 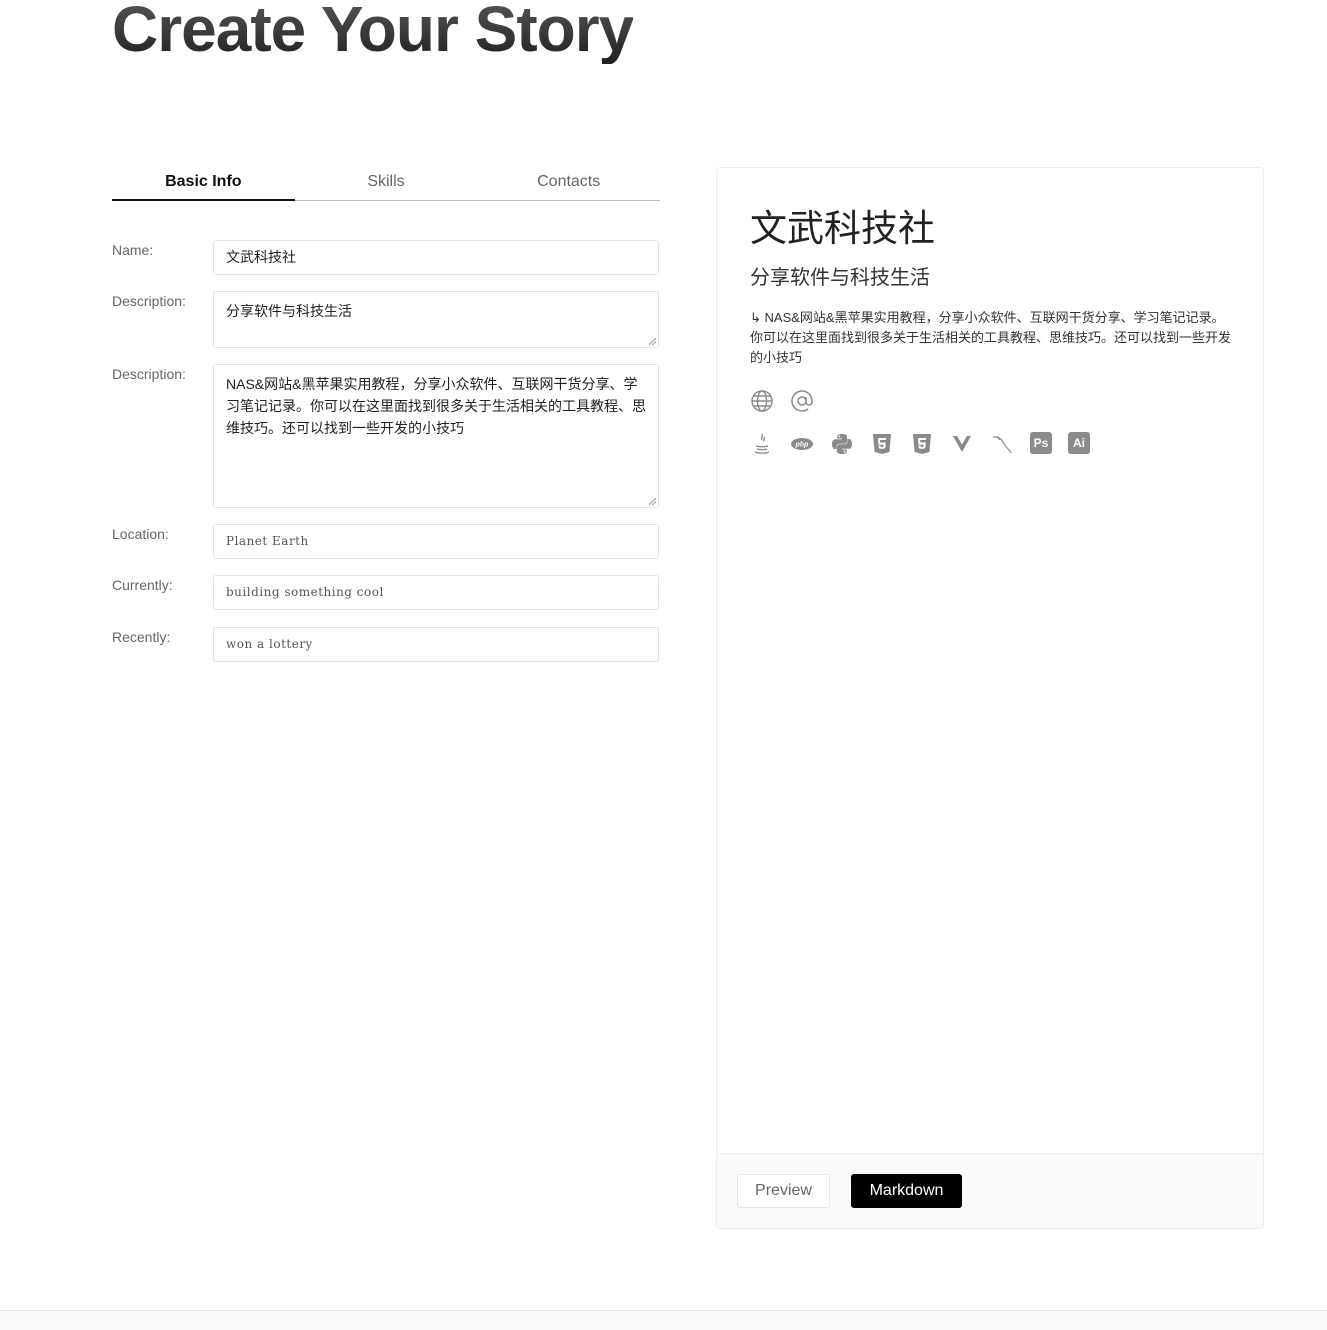 I want to click on tab-skills: Skills, so click(x=386, y=182).